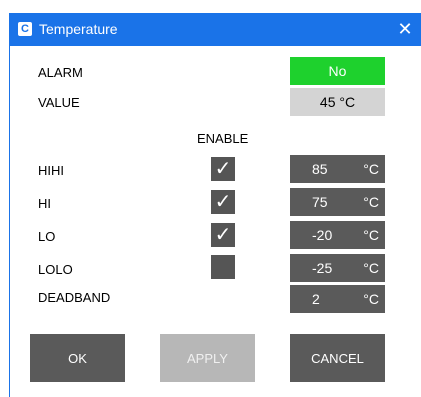 Image resolution: width=421 pixels, height=397 pixels. What do you see at coordinates (322, 268) in the screenshot?
I see `limit-value-lolo: -25` at bounding box center [322, 268].